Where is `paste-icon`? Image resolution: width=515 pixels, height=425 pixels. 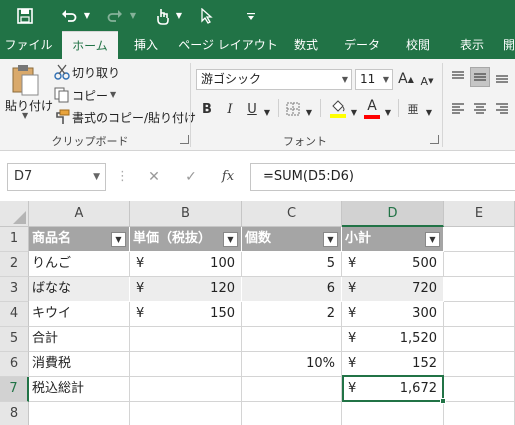
paste-icon is located at coordinates (26, 80).